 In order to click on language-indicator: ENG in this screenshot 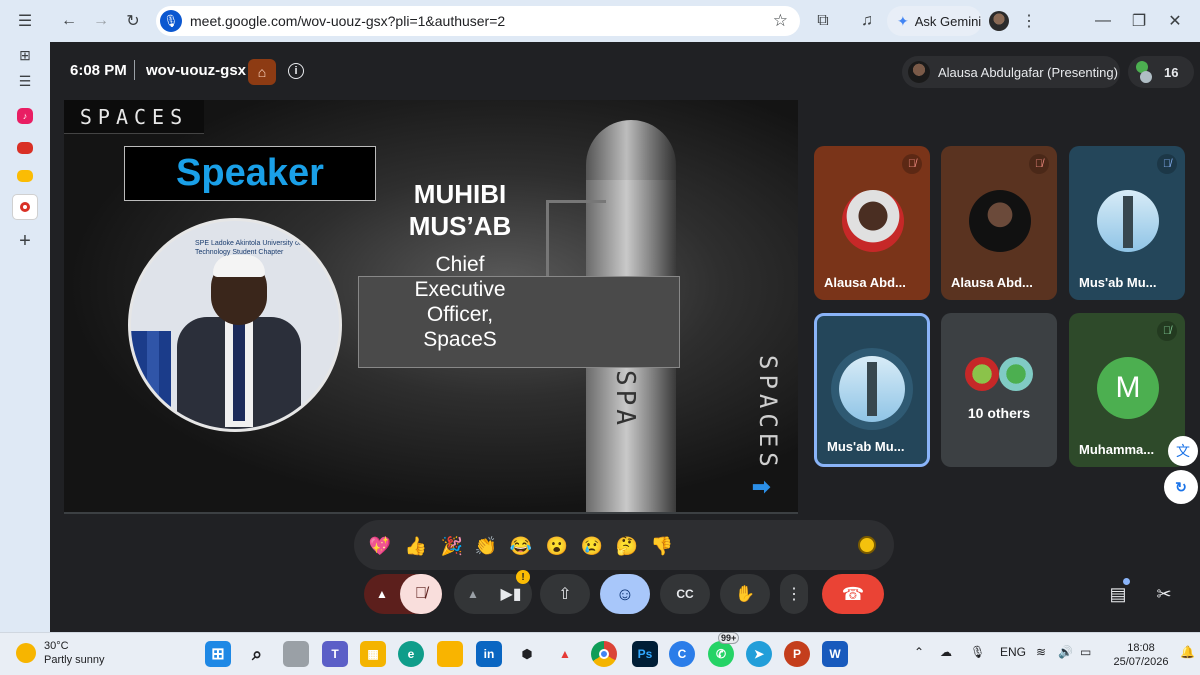, I will do `click(1013, 652)`.